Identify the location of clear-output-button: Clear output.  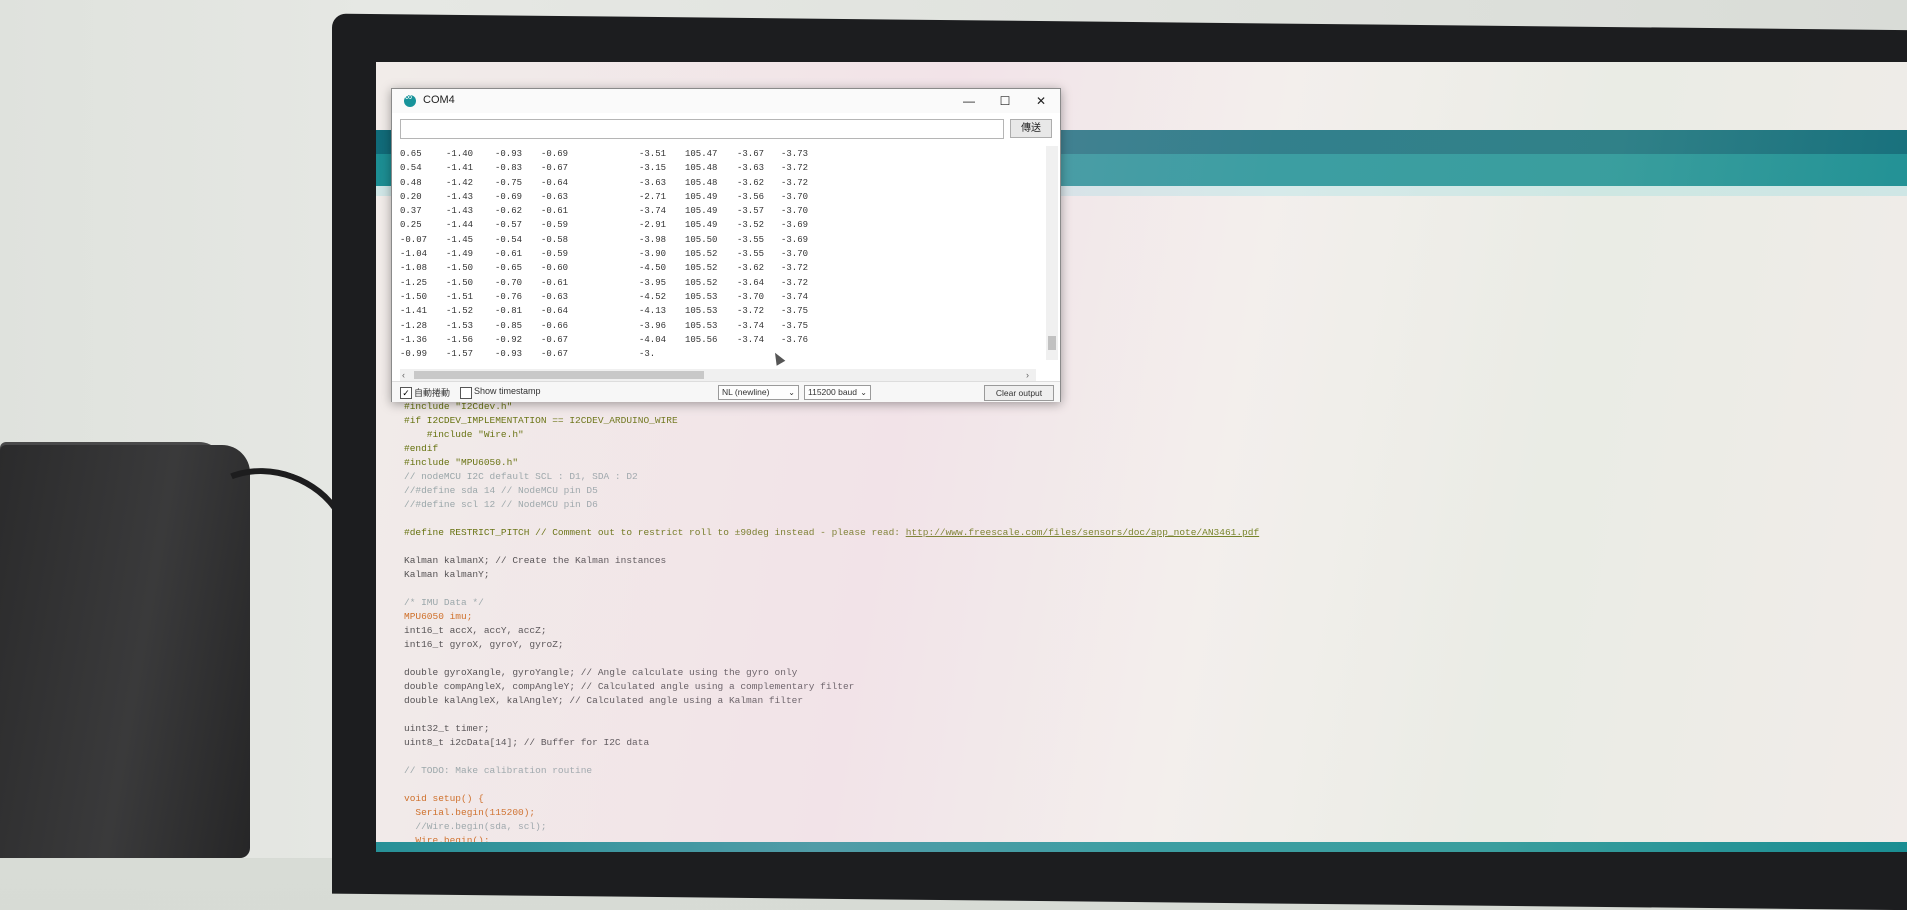
(1019, 393).